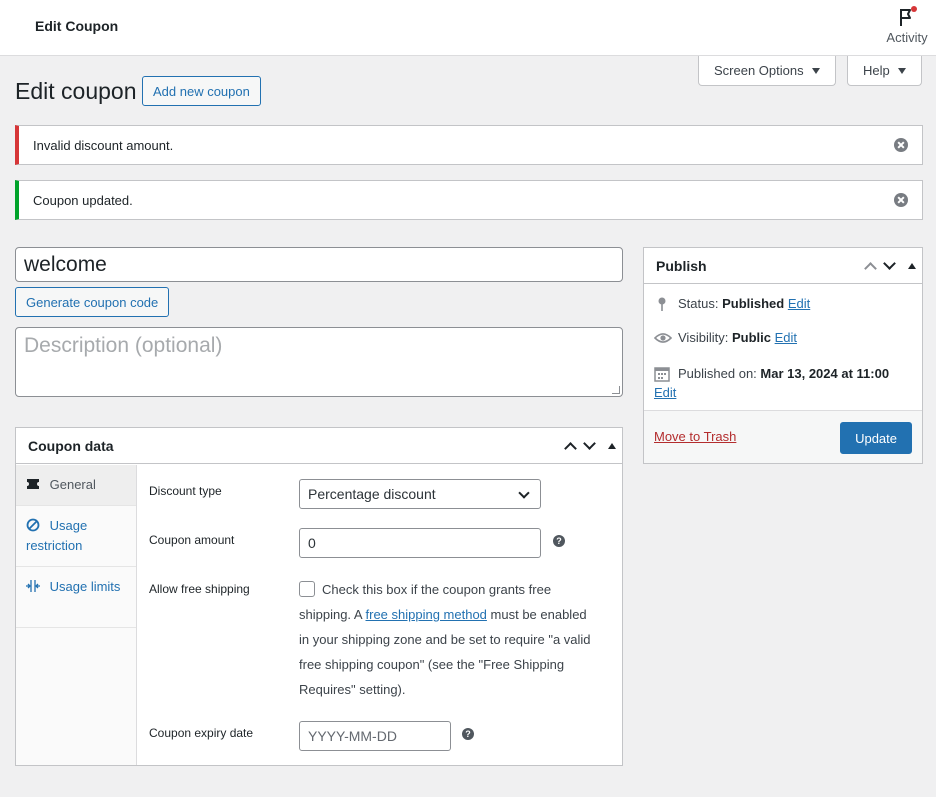 This screenshot has height=797, width=936. What do you see at coordinates (103, 145) in the screenshot?
I see `error-notice-text: Invalid discount amount.` at bounding box center [103, 145].